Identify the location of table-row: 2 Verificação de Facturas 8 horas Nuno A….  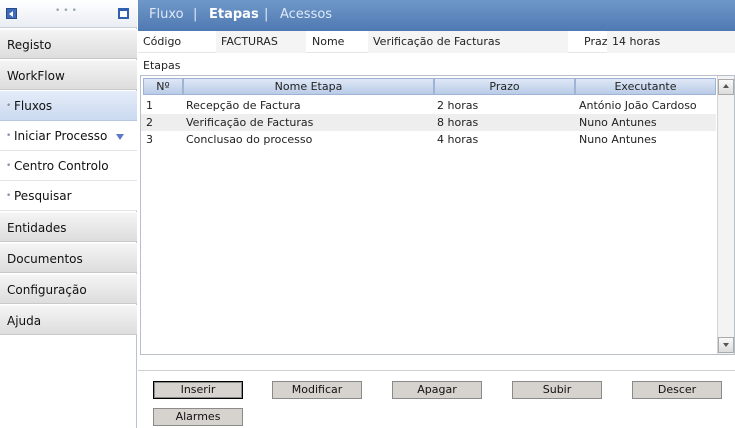
(428, 122).